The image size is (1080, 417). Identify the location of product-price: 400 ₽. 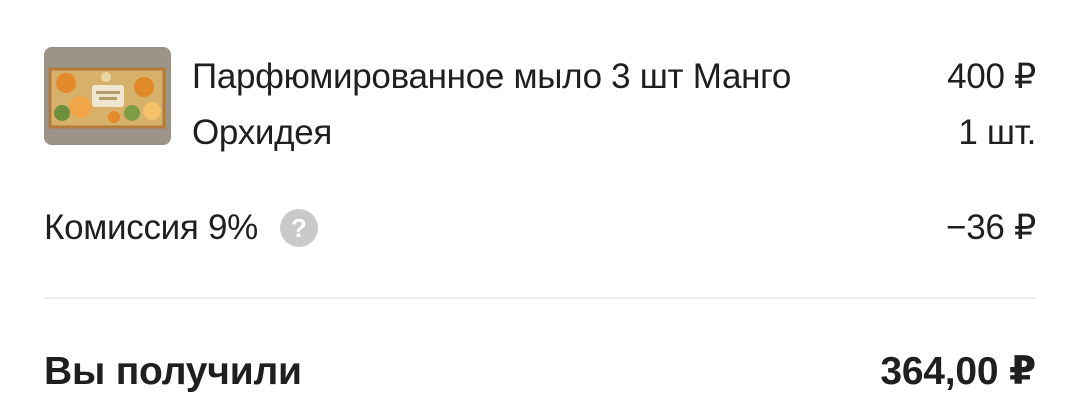
(991, 76).